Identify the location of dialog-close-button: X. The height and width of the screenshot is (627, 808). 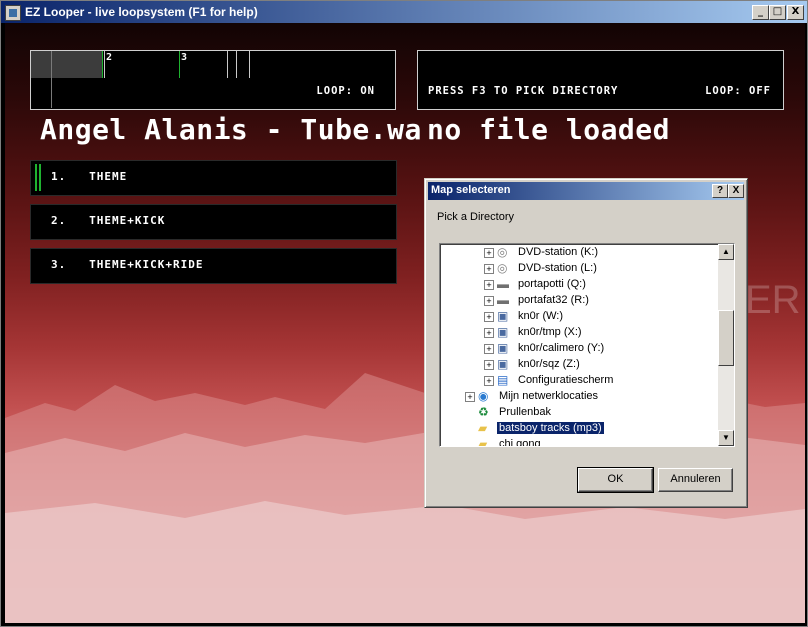
(736, 191).